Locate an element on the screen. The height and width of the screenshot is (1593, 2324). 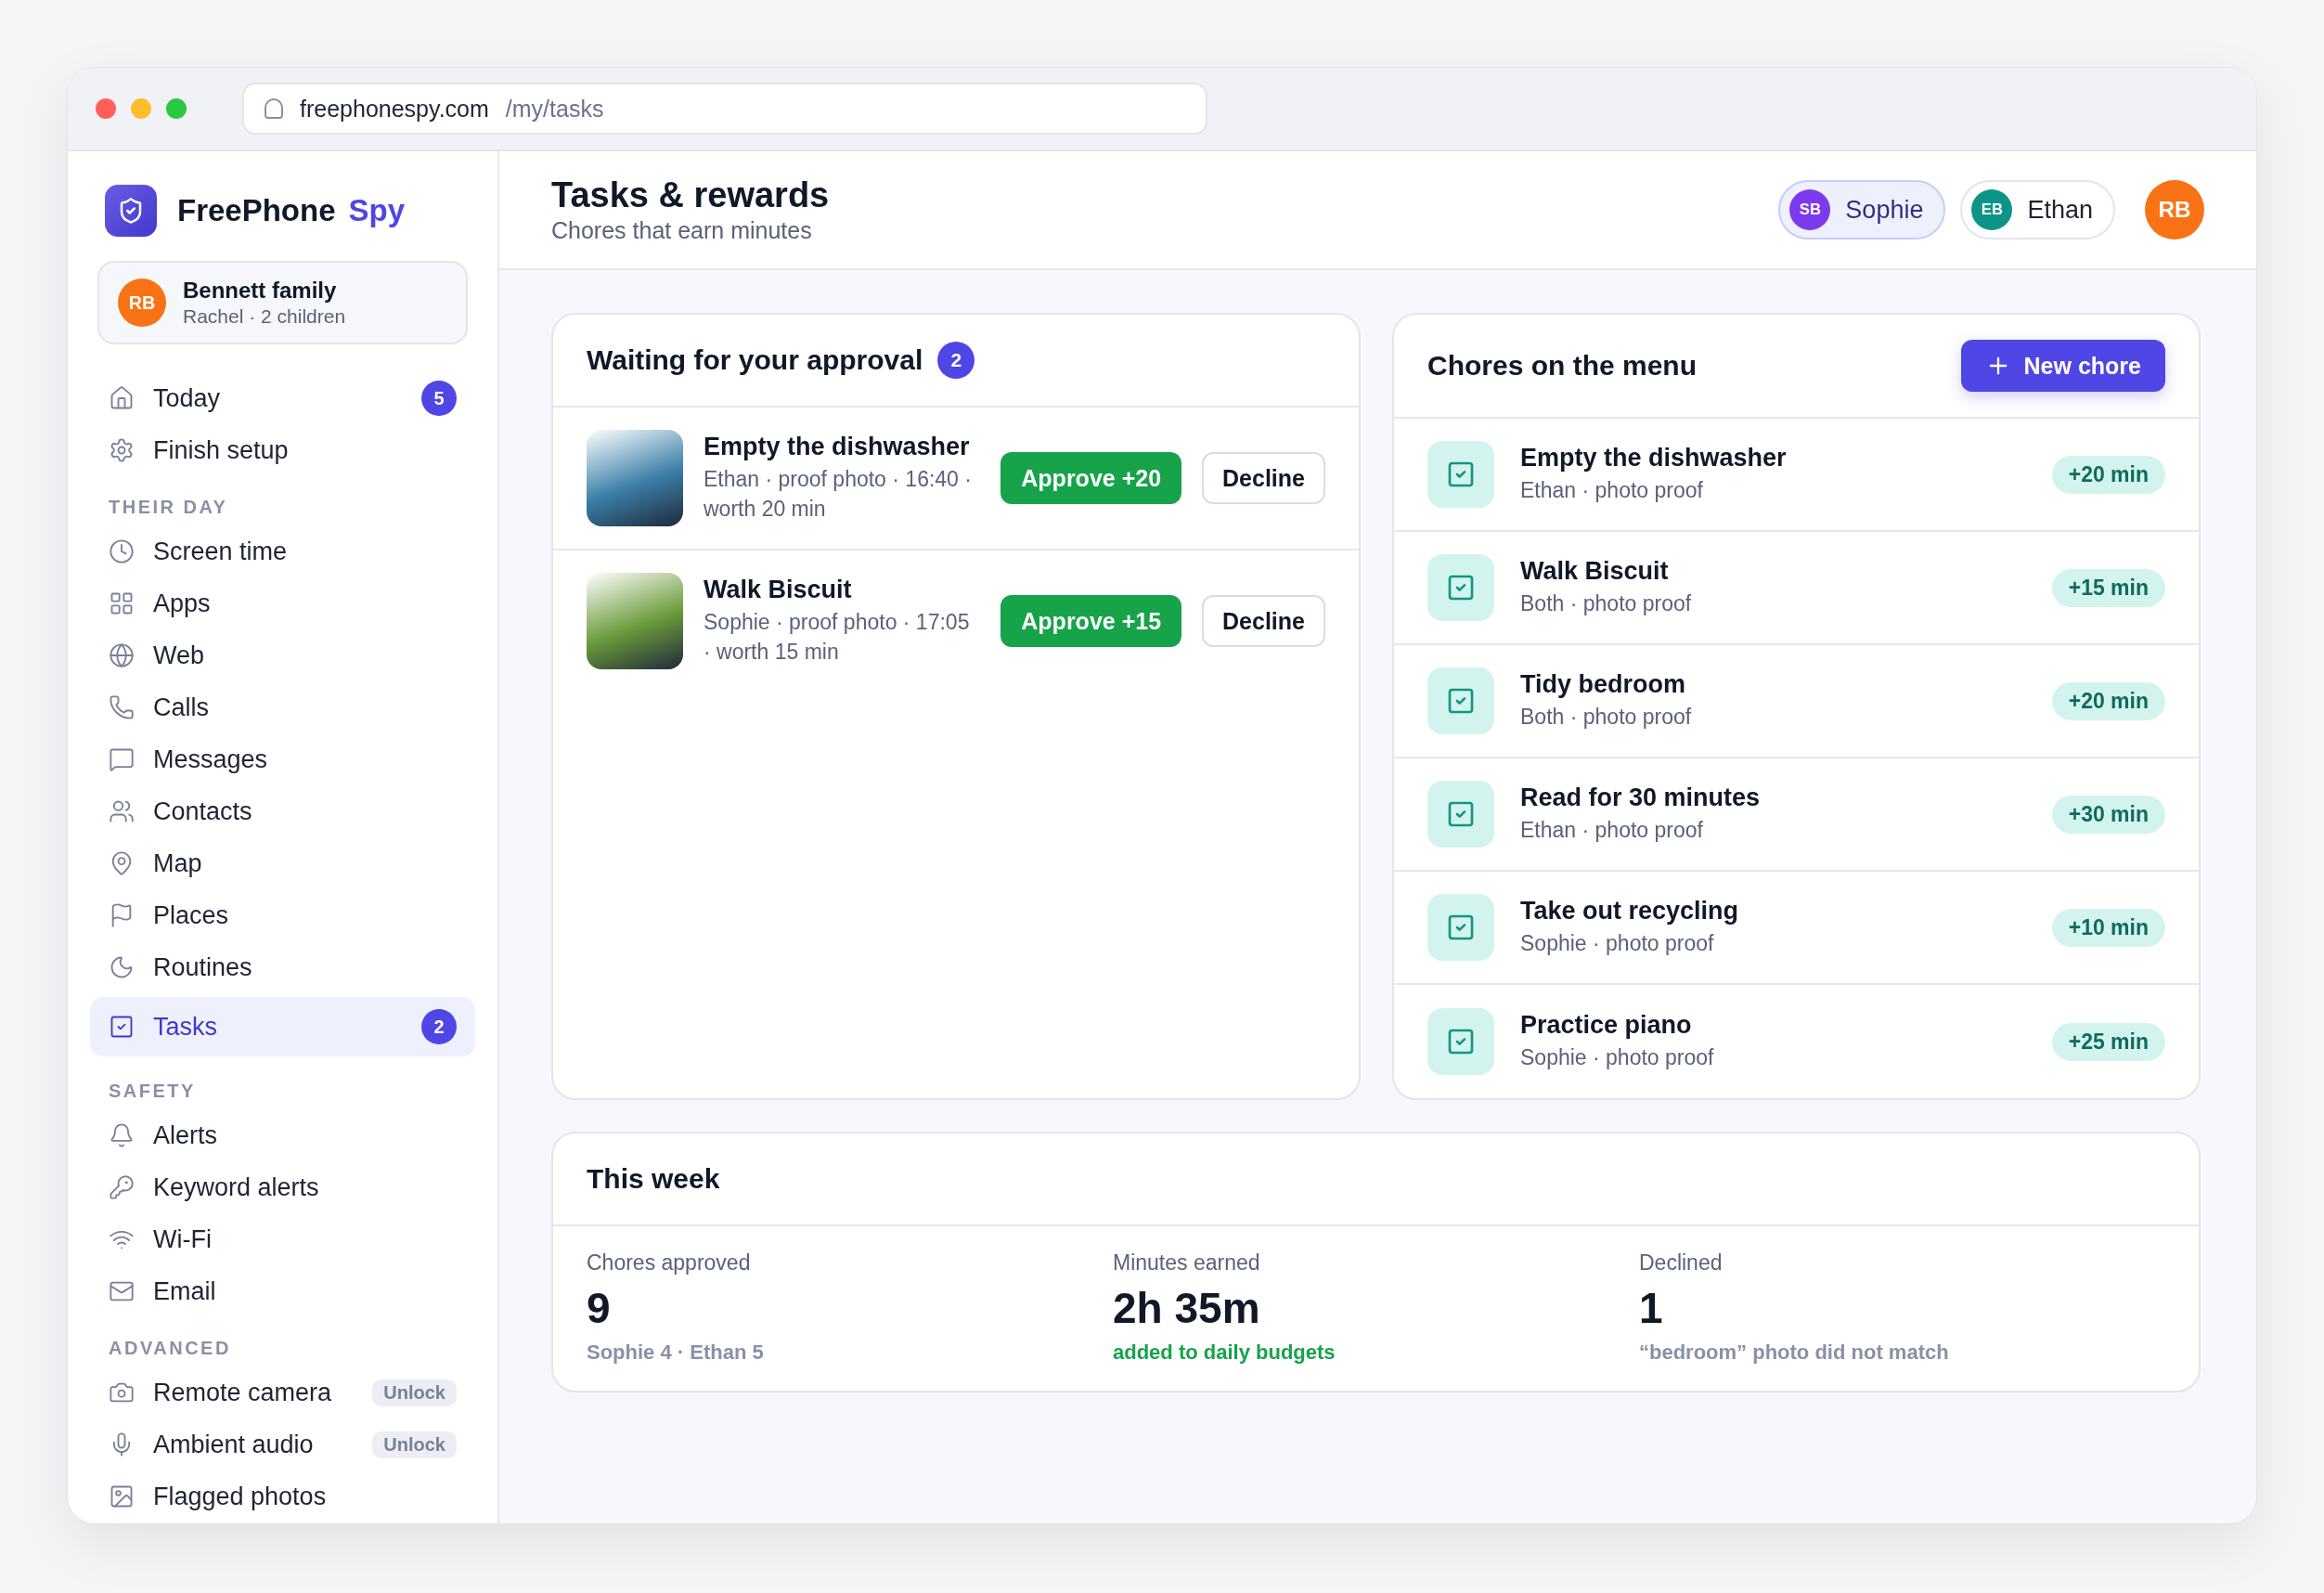
nav-label: Today is located at coordinates (187, 398).